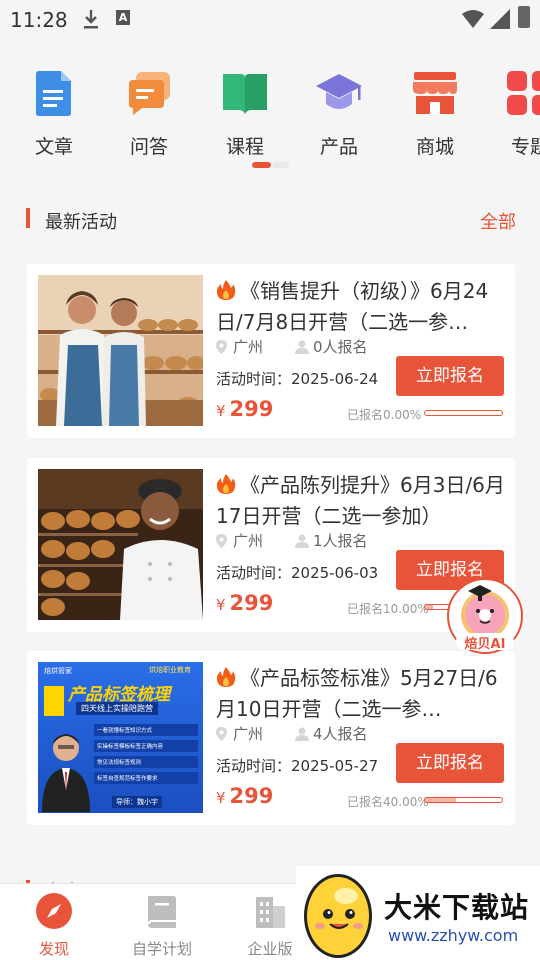  Describe the element at coordinates (339, 113) in the screenshot. I see `category-product: 产品` at that location.